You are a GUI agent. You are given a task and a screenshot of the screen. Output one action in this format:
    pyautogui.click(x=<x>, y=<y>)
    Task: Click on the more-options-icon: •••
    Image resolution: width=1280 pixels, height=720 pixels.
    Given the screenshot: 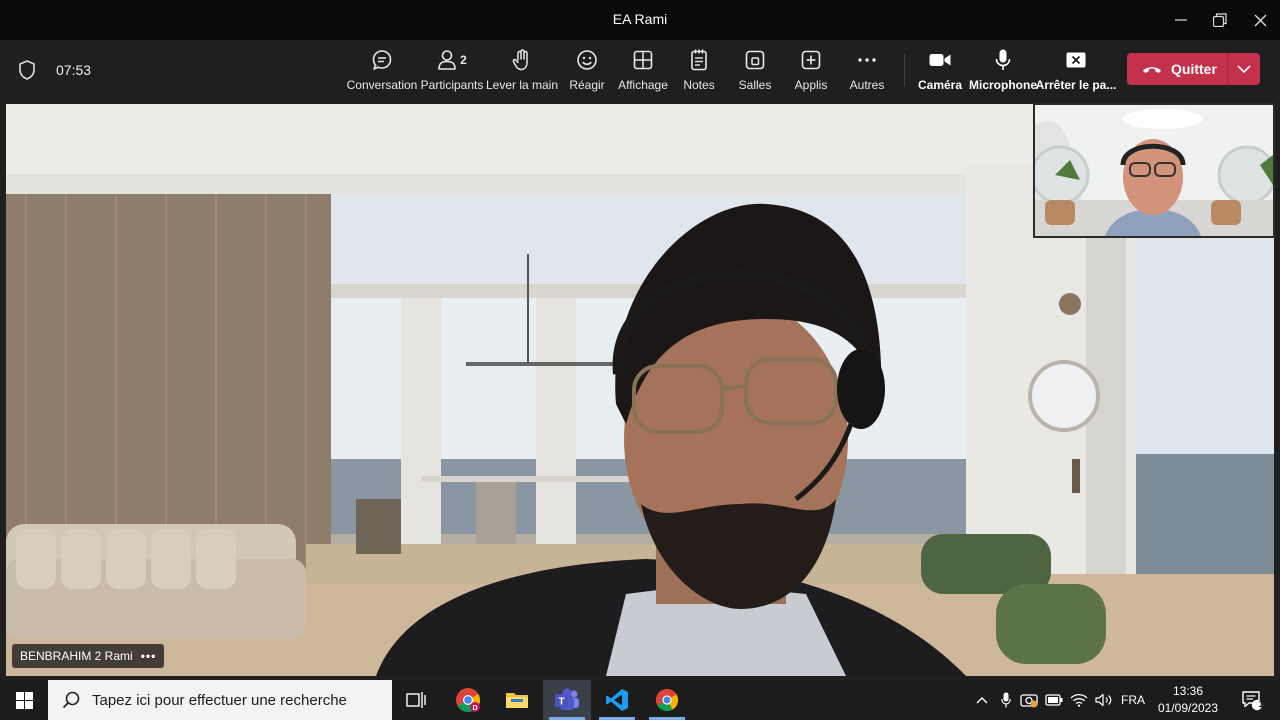 What is the action you would take?
    pyautogui.click(x=149, y=656)
    